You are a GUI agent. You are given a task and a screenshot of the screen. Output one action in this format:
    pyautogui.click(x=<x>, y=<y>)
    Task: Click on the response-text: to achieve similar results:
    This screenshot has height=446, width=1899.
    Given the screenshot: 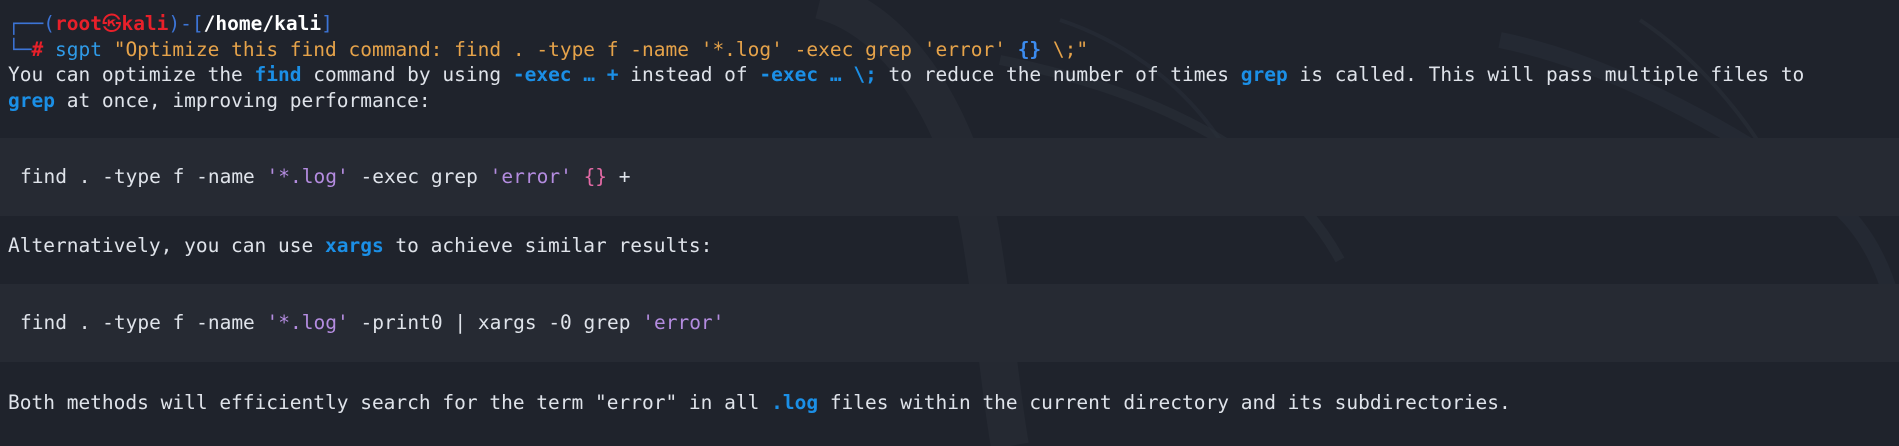 What is the action you would take?
    pyautogui.click(x=548, y=245)
    